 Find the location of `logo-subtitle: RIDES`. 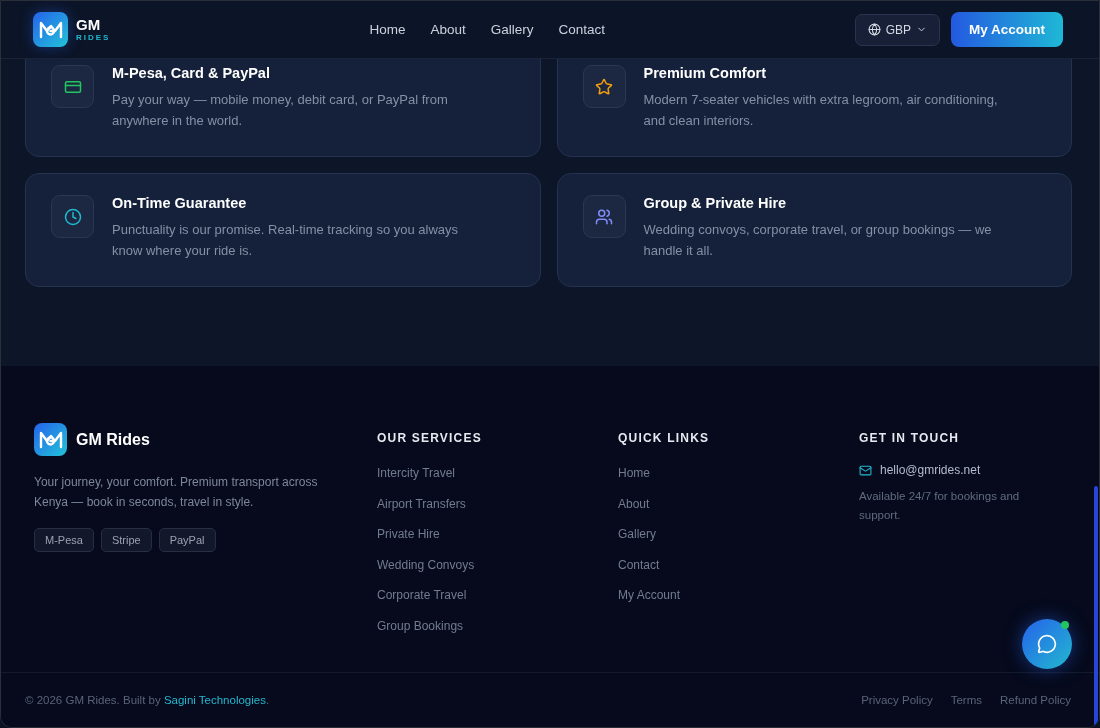

logo-subtitle: RIDES is located at coordinates (93, 38).